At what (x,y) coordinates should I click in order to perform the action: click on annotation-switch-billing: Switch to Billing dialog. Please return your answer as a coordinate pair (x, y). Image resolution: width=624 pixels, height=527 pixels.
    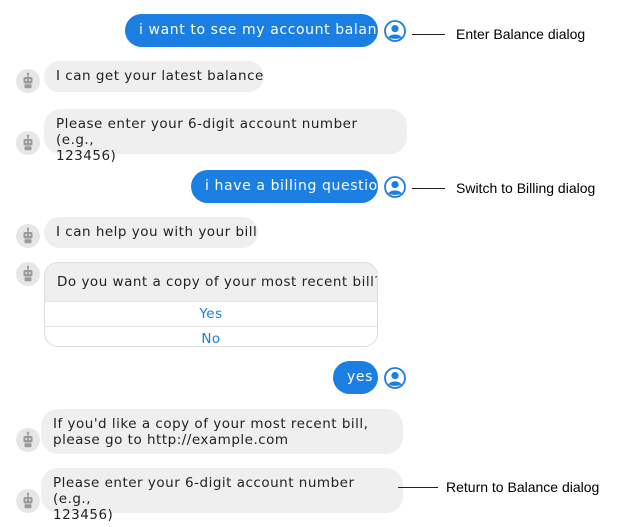
    Looking at the image, I should click on (526, 188).